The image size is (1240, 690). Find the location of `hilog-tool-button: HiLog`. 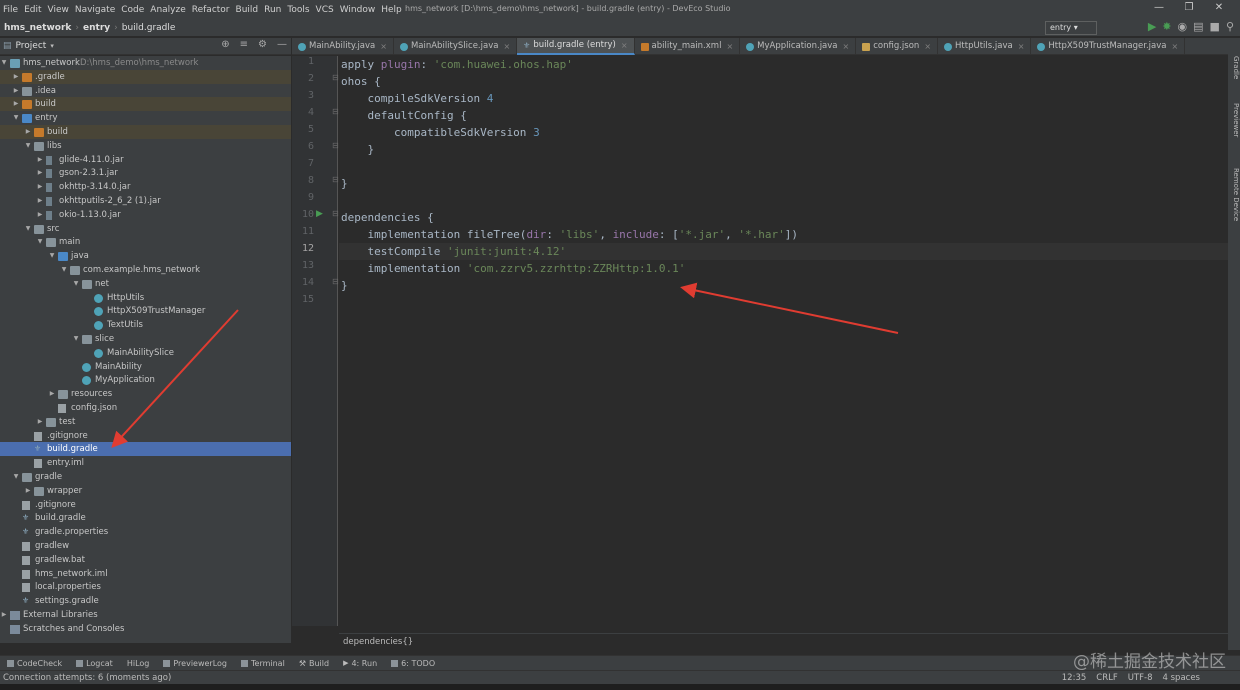

hilog-tool-button: HiLog is located at coordinates (138, 663).